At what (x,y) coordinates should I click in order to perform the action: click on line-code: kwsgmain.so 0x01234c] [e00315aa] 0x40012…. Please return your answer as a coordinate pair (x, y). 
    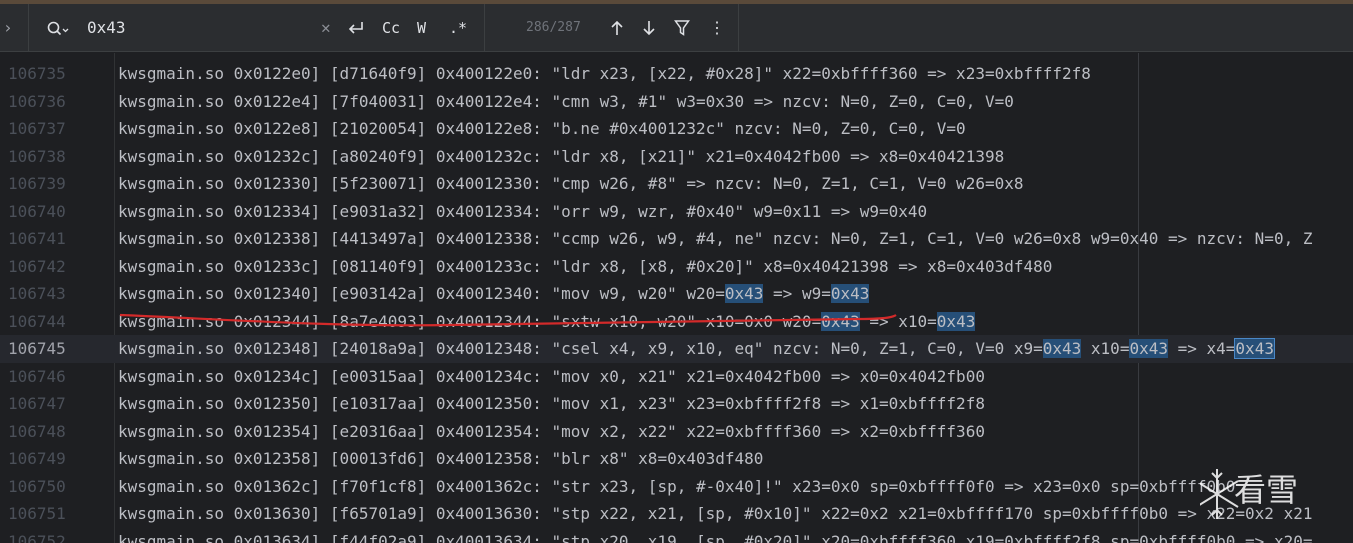
    Looking at the image, I should click on (551, 376).